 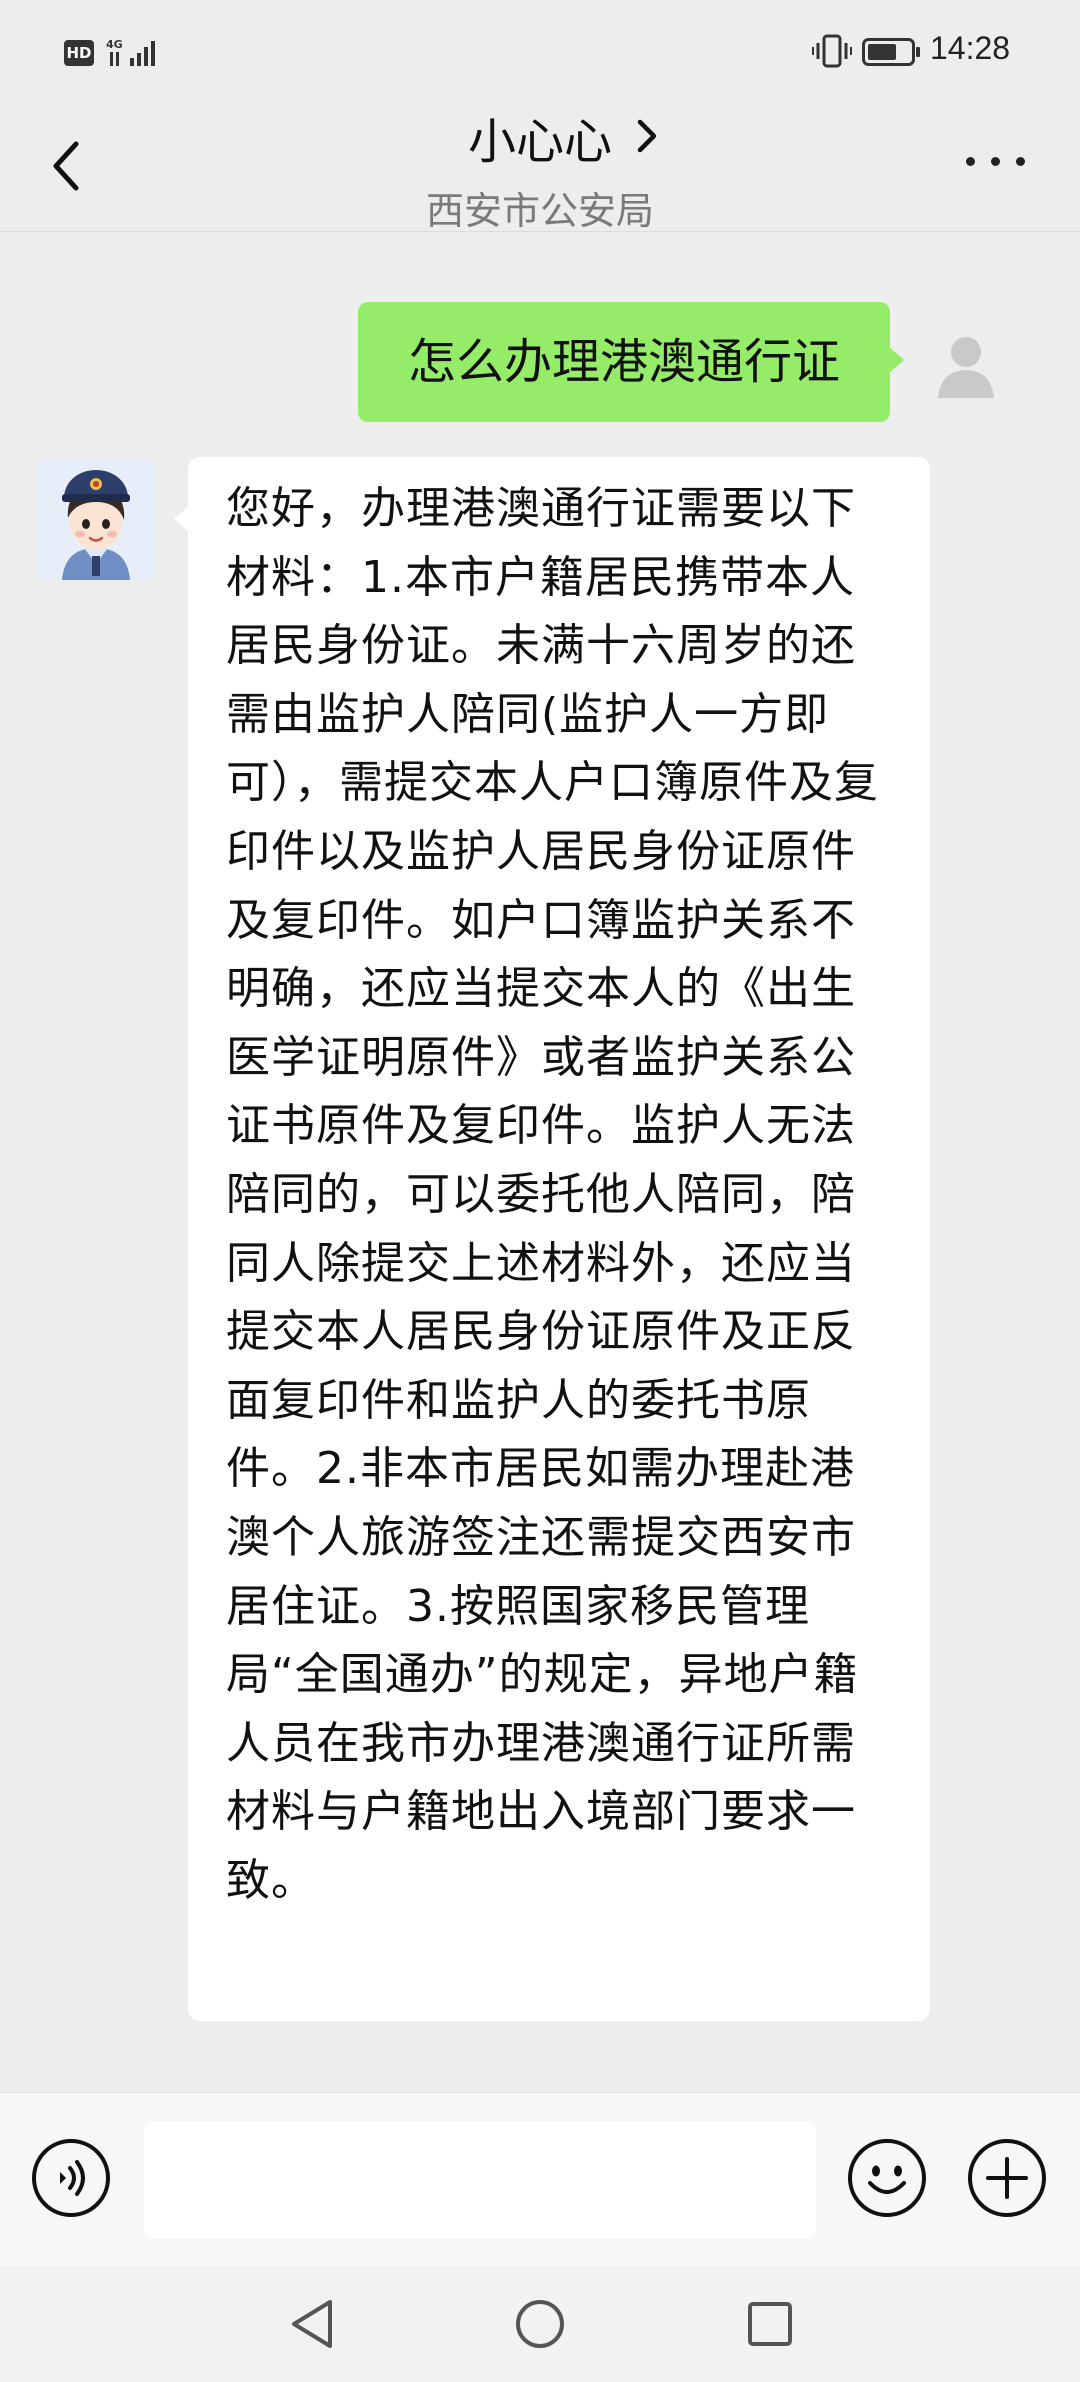 I want to click on chat-title: 小心心, so click(x=562, y=137).